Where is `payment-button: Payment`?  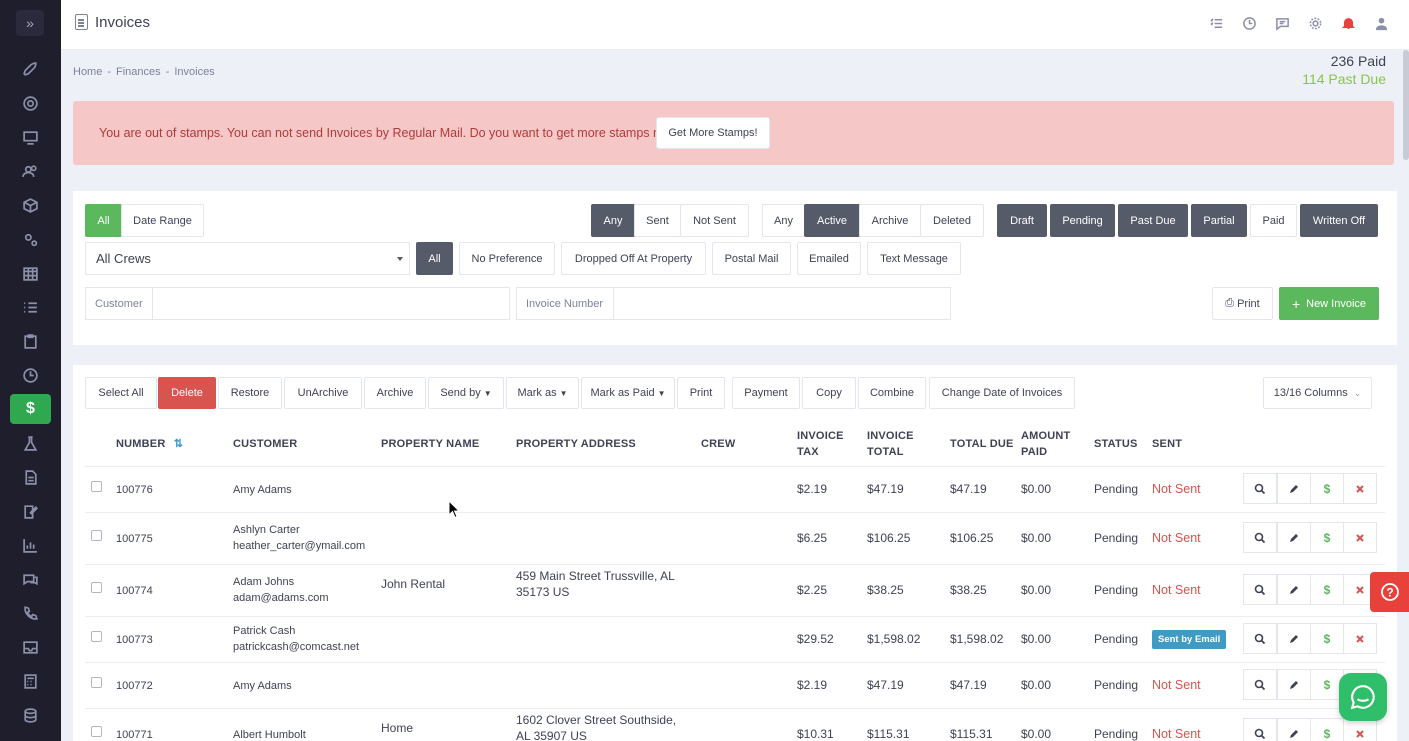 payment-button: Payment is located at coordinates (766, 393).